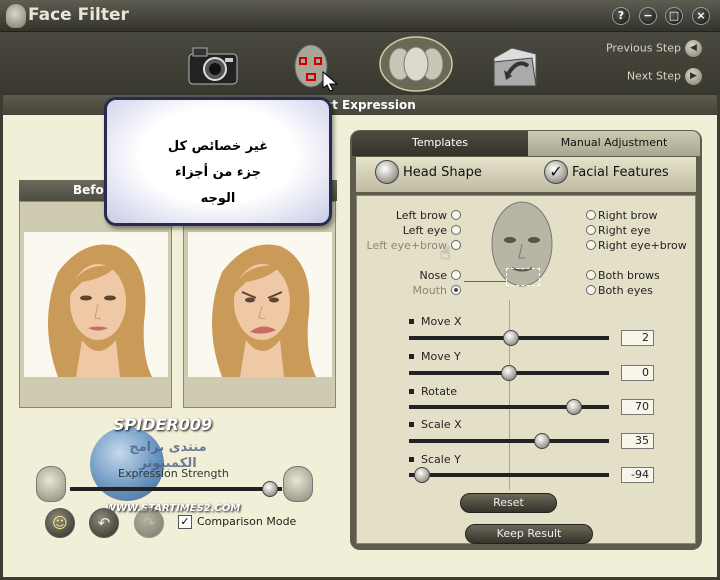 The height and width of the screenshot is (580, 720). What do you see at coordinates (629, 275) in the screenshot?
I see `radio-label-both-brows: Both brows` at bounding box center [629, 275].